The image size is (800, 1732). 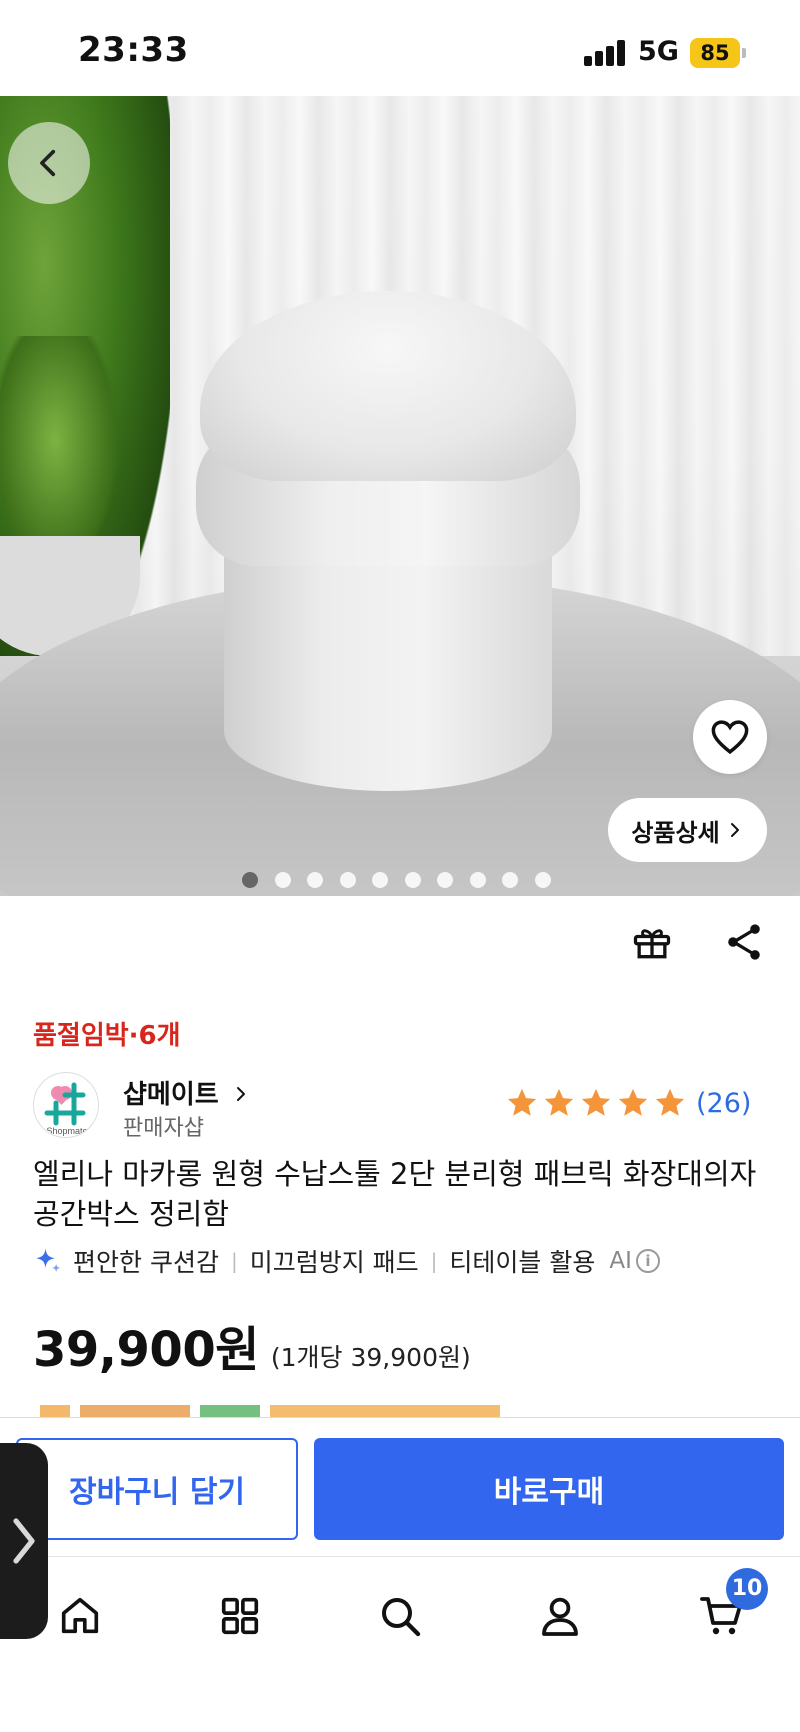 I want to click on gift-button, so click(x=652, y=944).